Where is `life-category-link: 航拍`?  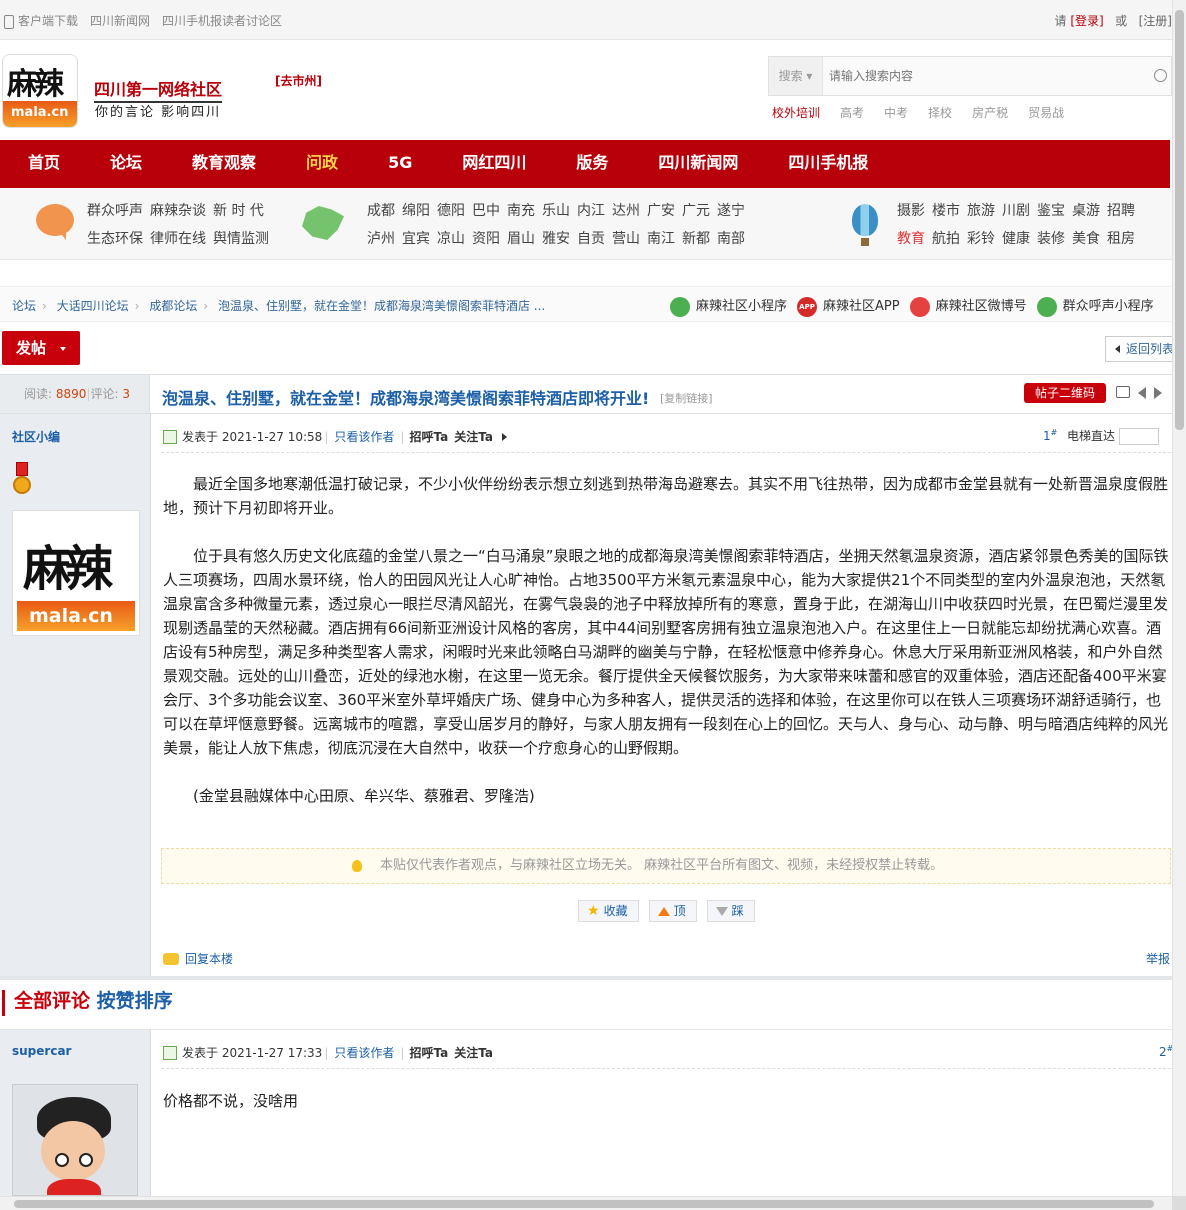
life-category-link: 航拍 is located at coordinates (946, 238).